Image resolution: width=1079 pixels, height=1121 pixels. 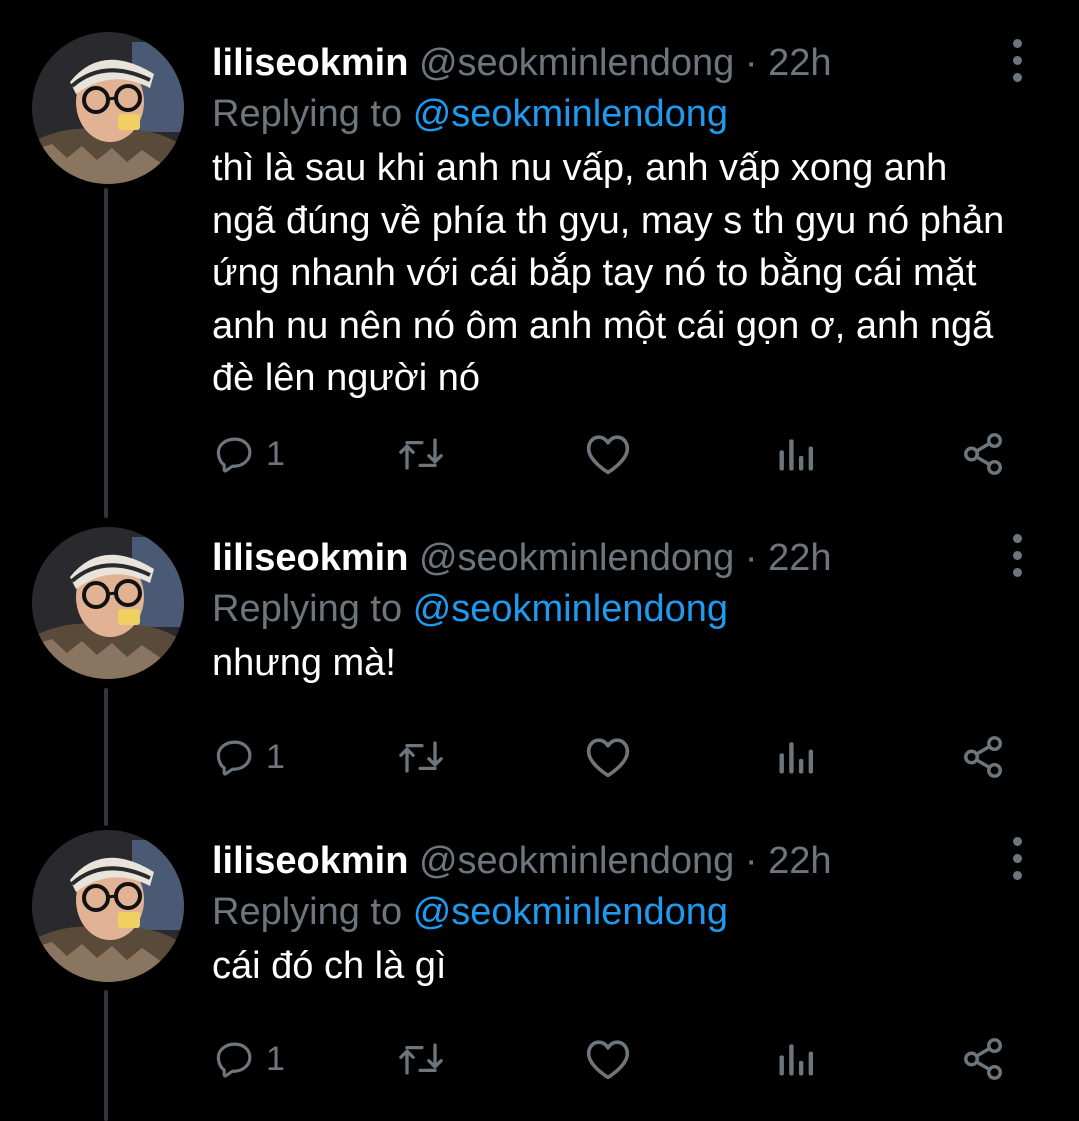 What do you see at coordinates (304, 663) in the screenshot?
I see `tweet-text: nhưng mà!` at bounding box center [304, 663].